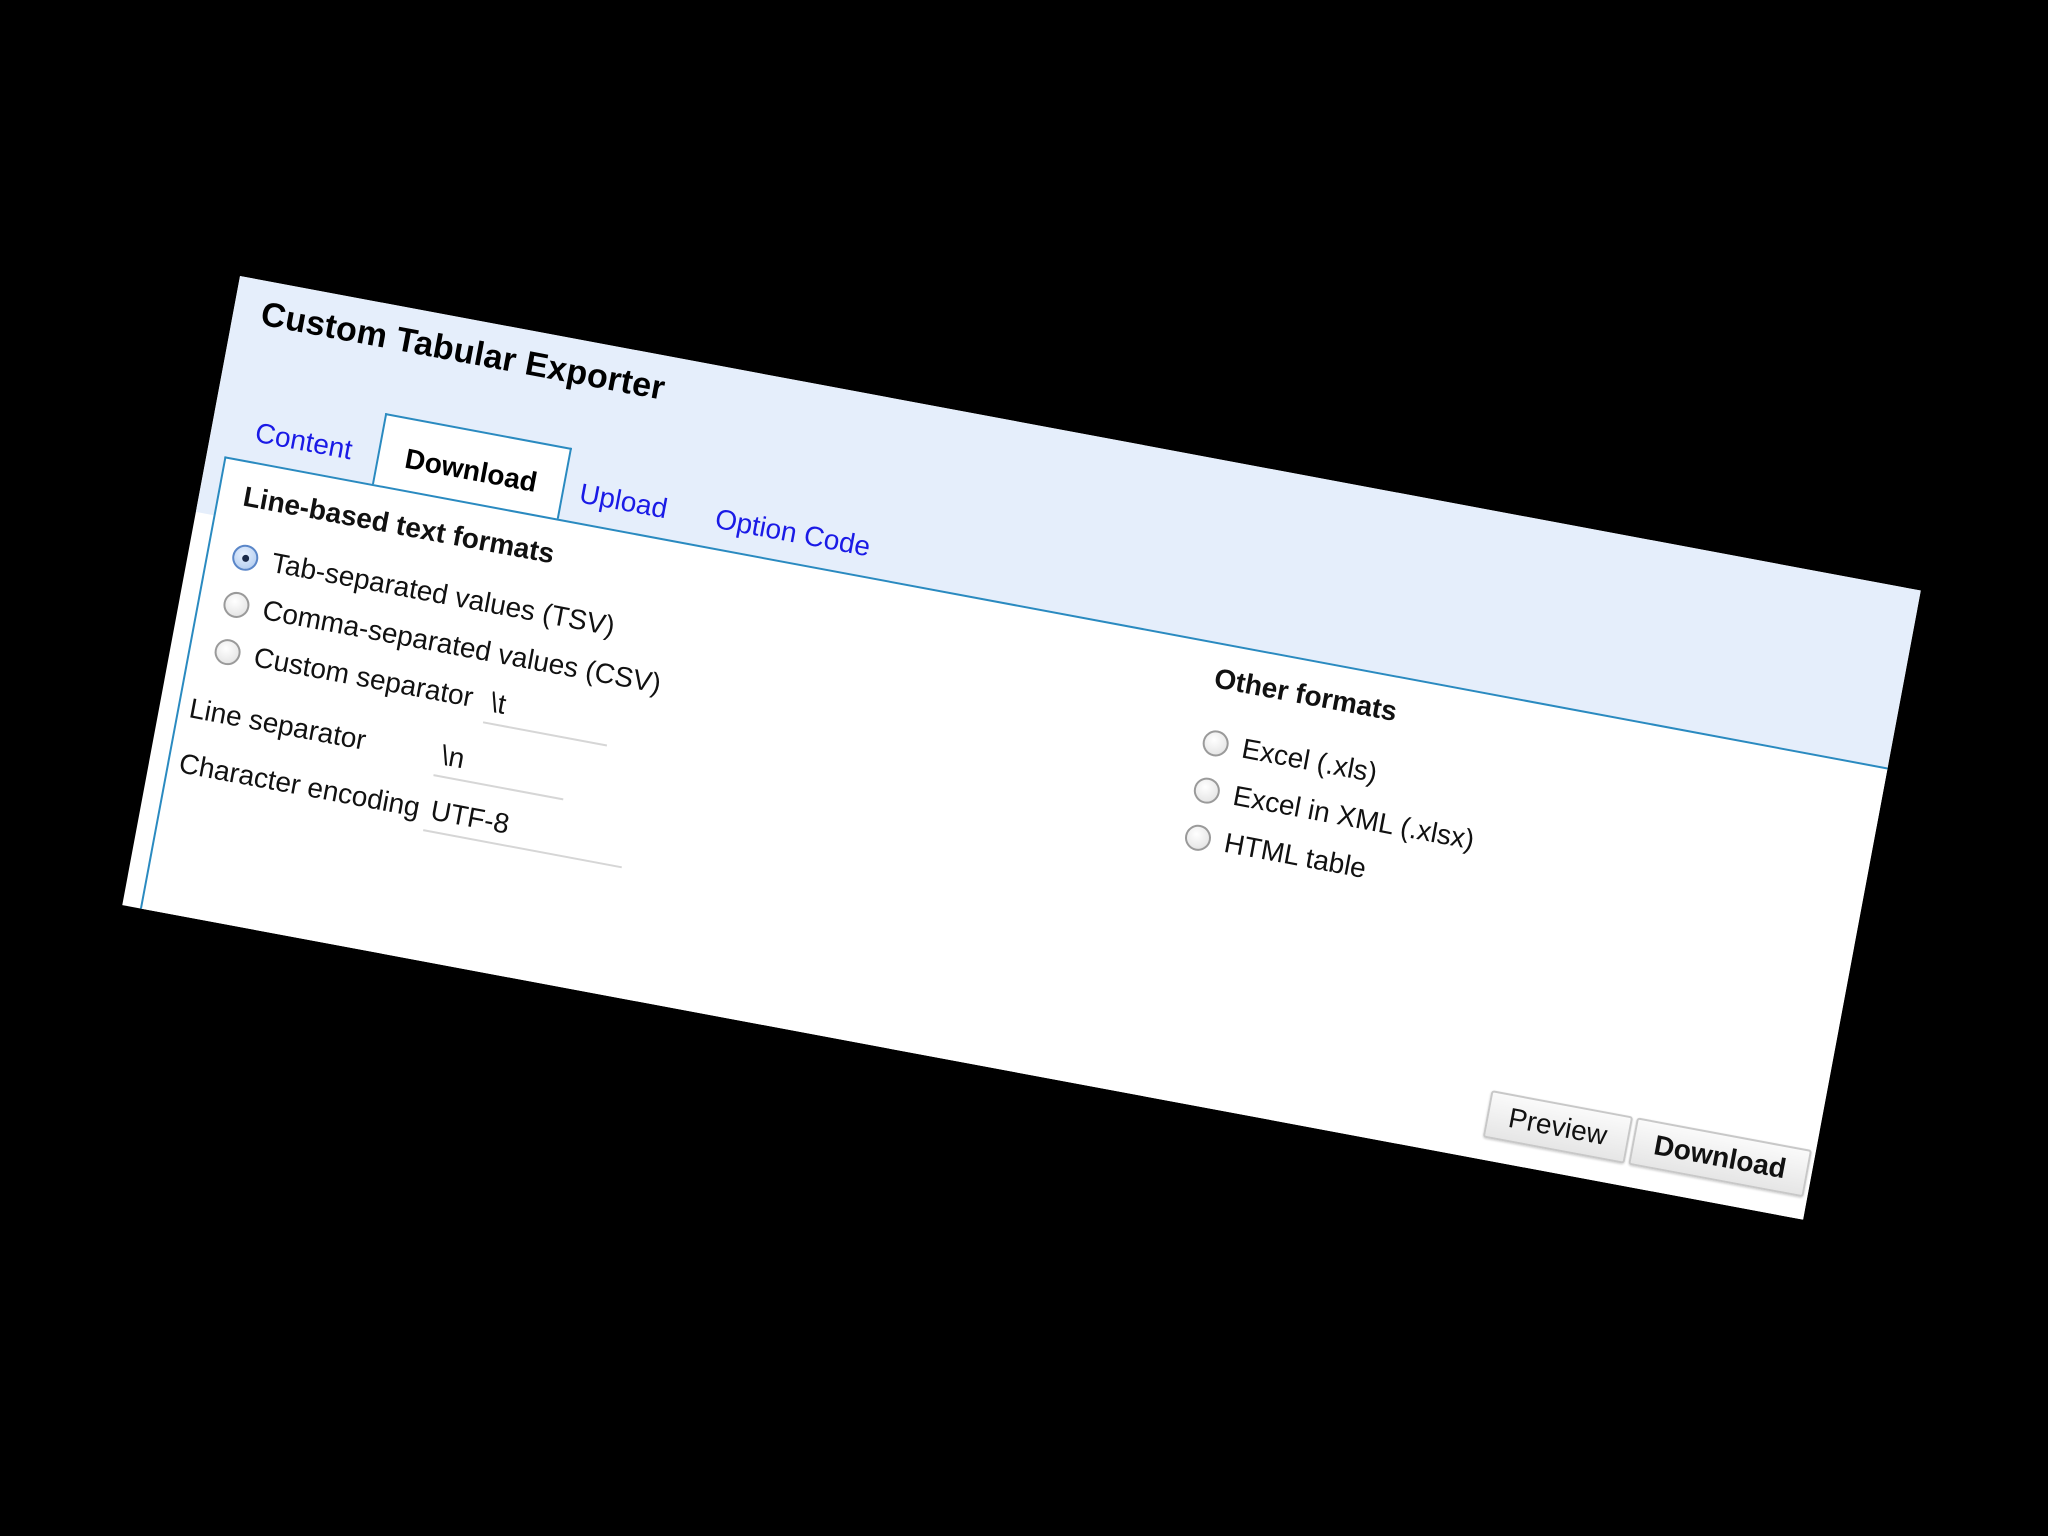 The height and width of the screenshot is (1536, 2048). I want to click on line-separator-label: Line separator, so click(277, 724).